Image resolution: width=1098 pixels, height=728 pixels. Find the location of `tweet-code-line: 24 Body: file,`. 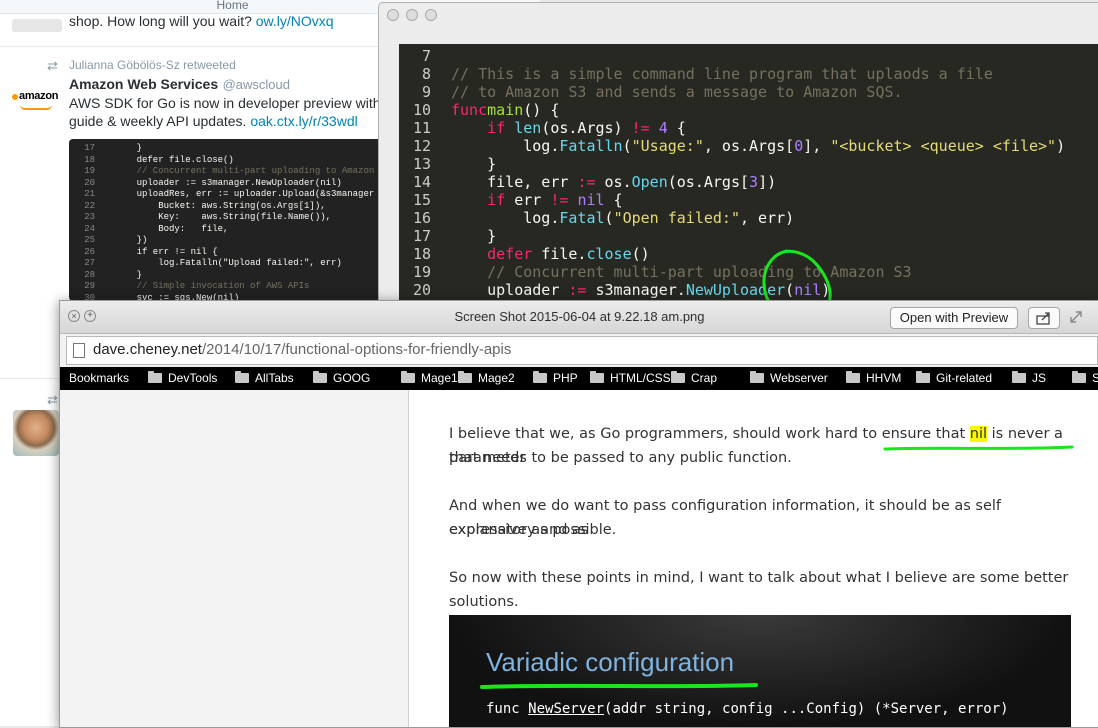

tweet-code-line: 24 Body: file, is located at coordinates (148, 230).